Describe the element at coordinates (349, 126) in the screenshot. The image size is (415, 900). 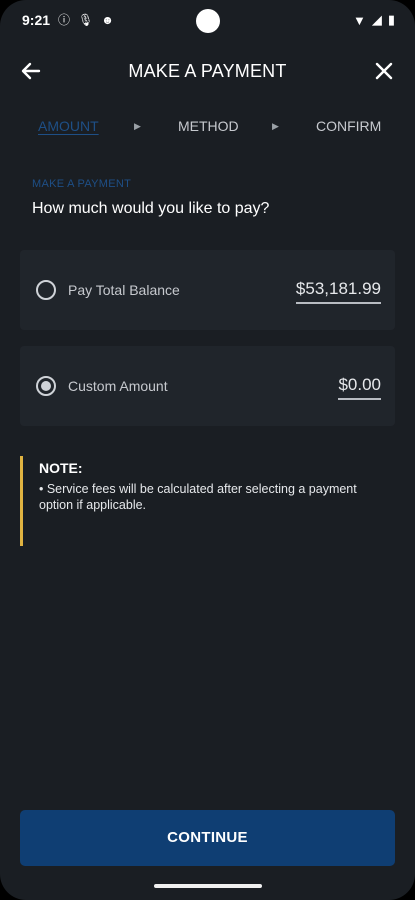
I see `step-confirm: CONFIRM` at that location.